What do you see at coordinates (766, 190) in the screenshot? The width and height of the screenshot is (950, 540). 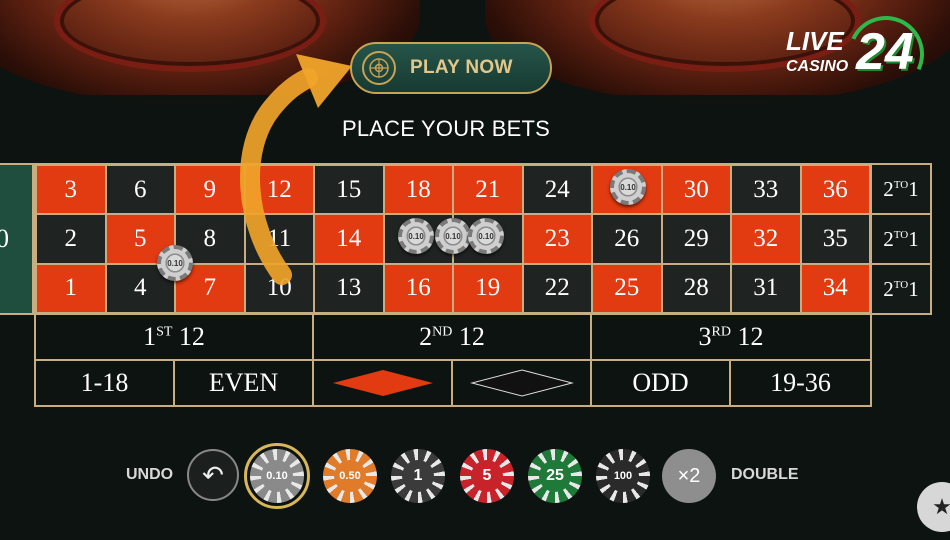 I see `number-cell-33: 33` at bounding box center [766, 190].